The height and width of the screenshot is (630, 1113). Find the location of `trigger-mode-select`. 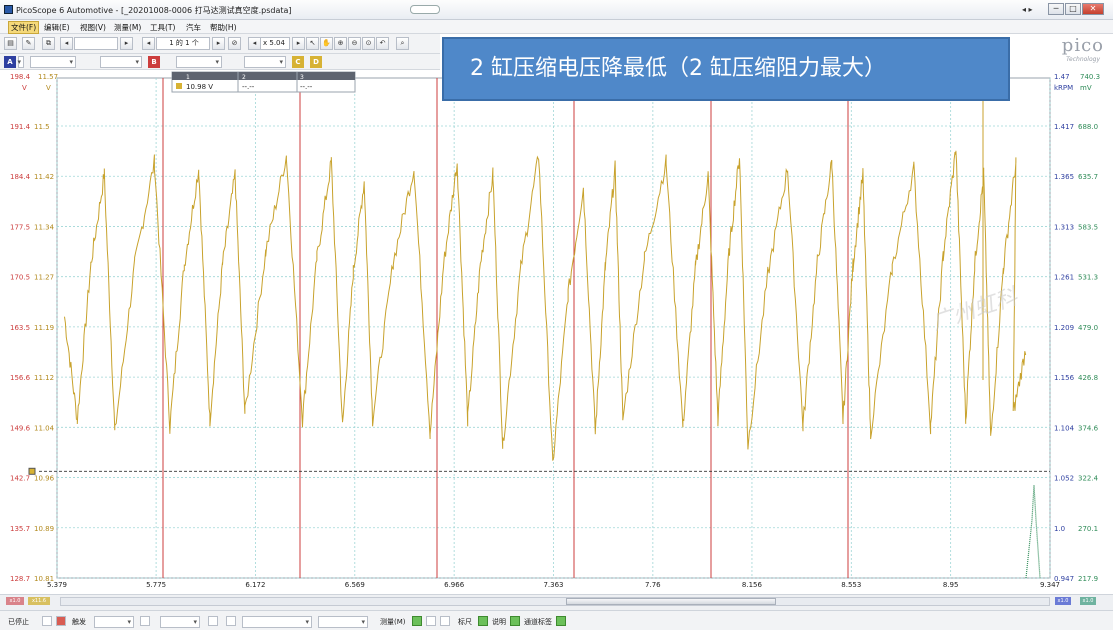

trigger-mode-select is located at coordinates (114, 622).